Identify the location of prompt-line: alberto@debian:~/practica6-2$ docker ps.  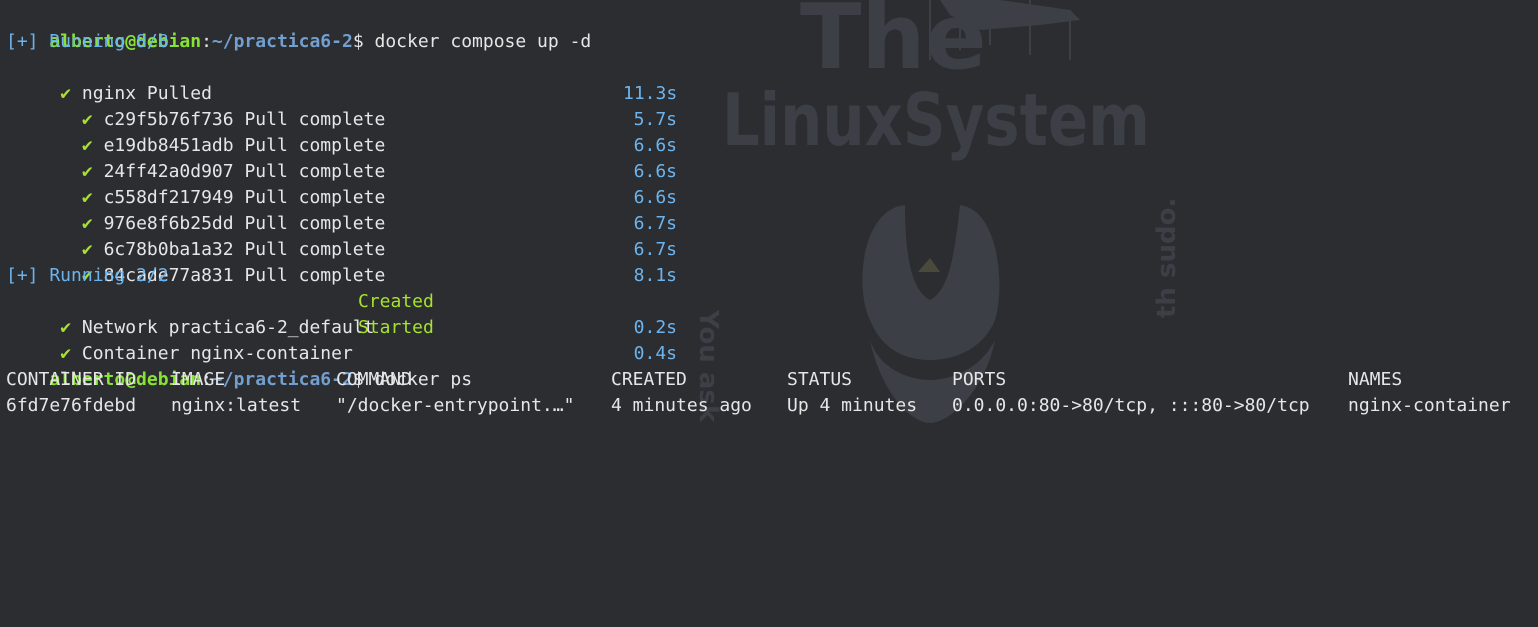
(772, 365).